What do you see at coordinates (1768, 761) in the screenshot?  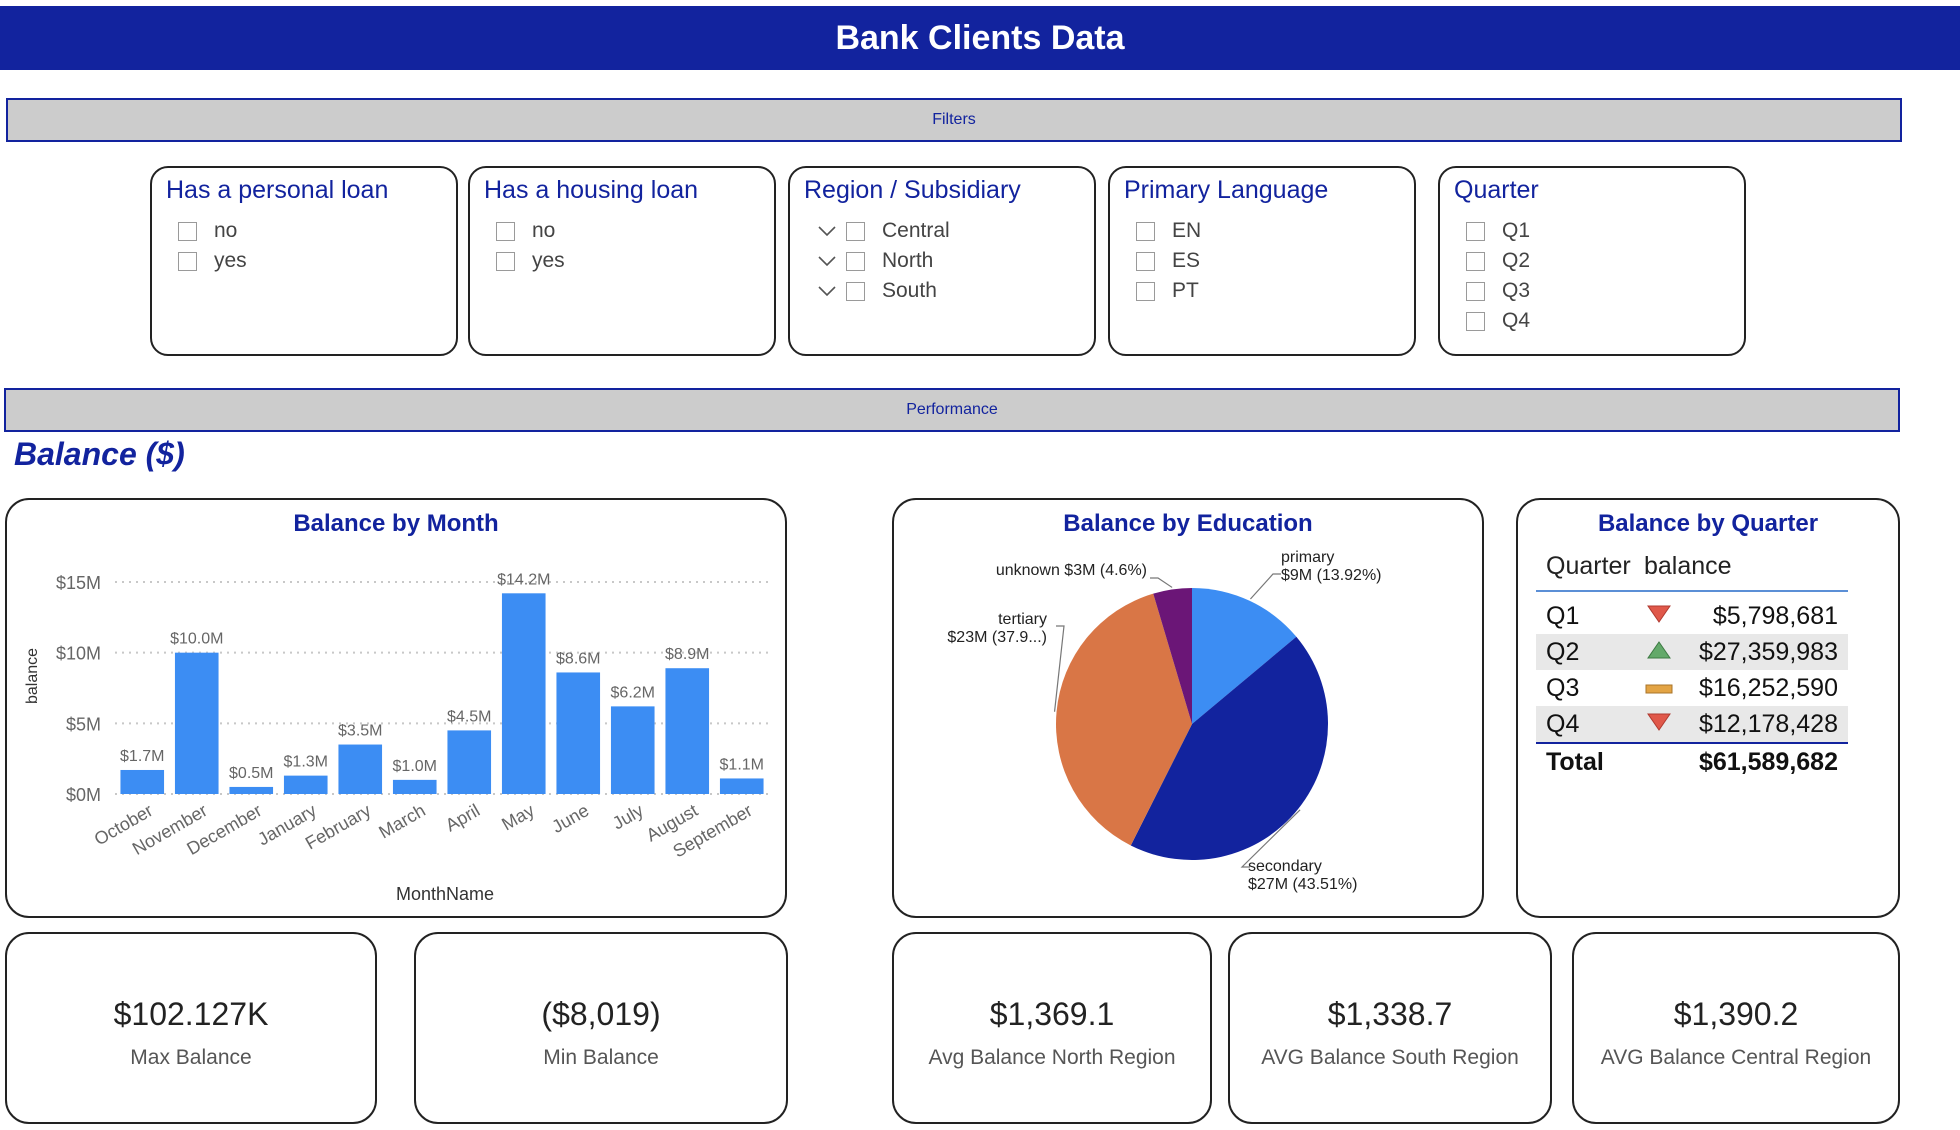 I see `total-value: $61,589,682` at bounding box center [1768, 761].